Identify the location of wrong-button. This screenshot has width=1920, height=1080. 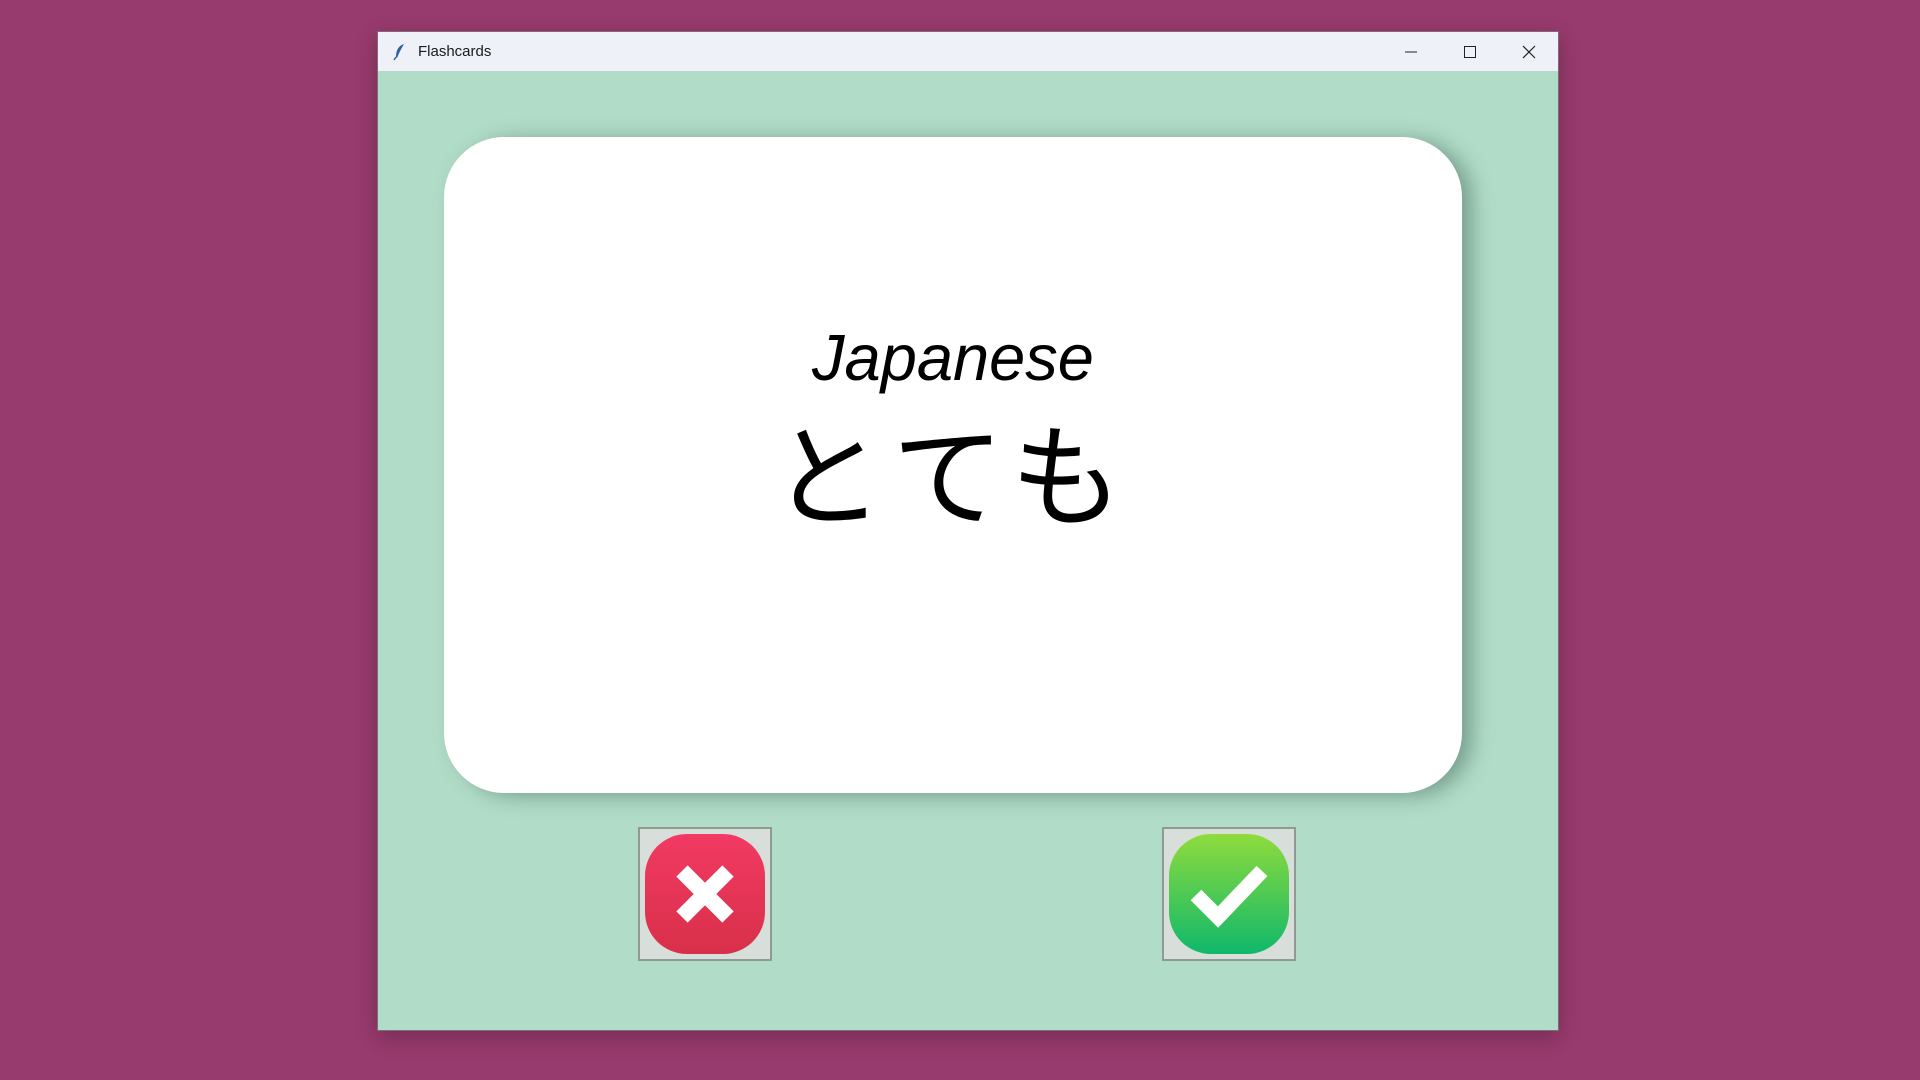
(705, 894).